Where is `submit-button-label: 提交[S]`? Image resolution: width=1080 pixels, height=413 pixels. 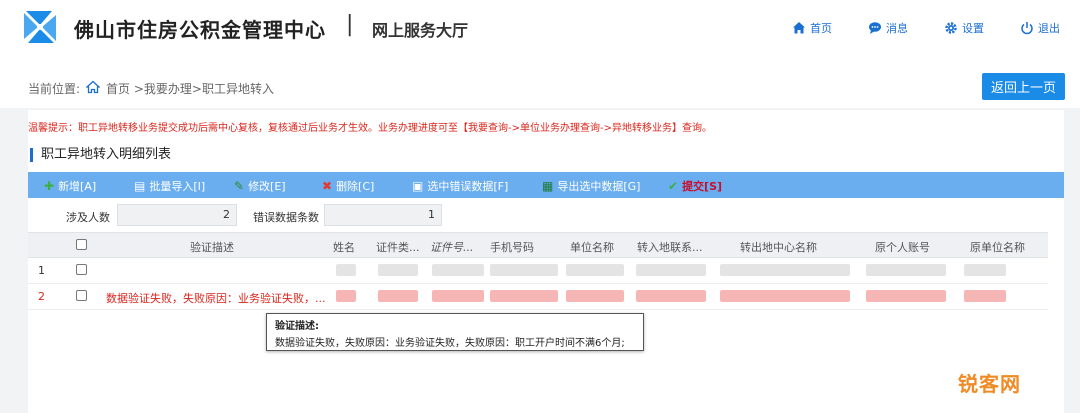
submit-button-label: 提交[S] is located at coordinates (702, 186).